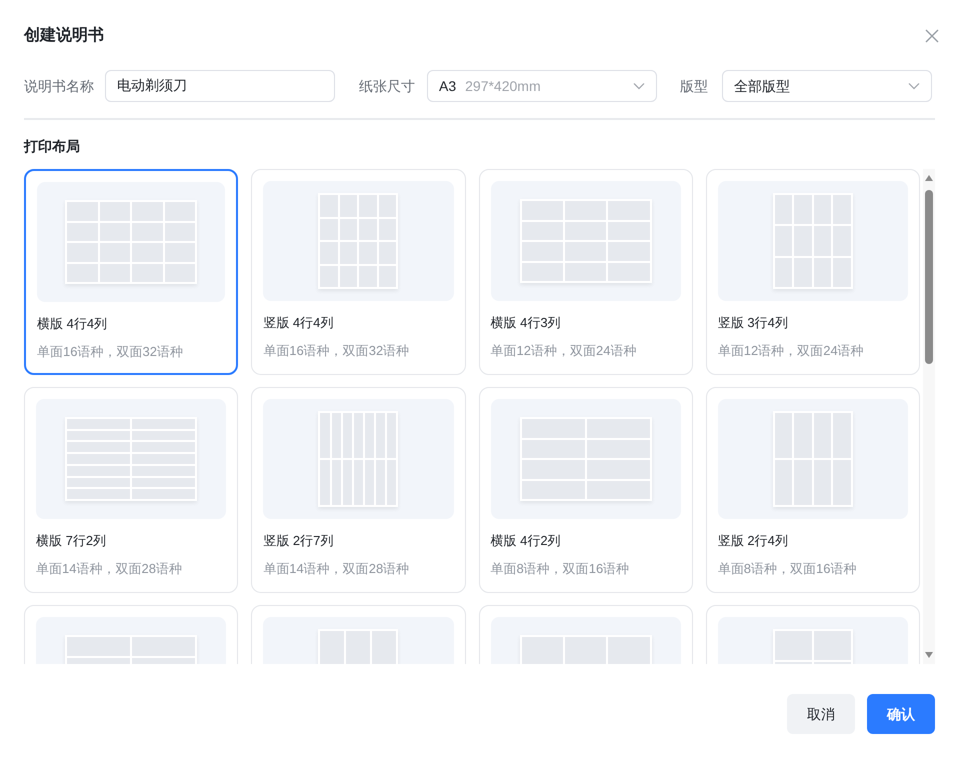 This screenshot has height=759, width=959. I want to click on layout-card: 横版 4行4列 单面16语种，双面32语种, so click(131, 272).